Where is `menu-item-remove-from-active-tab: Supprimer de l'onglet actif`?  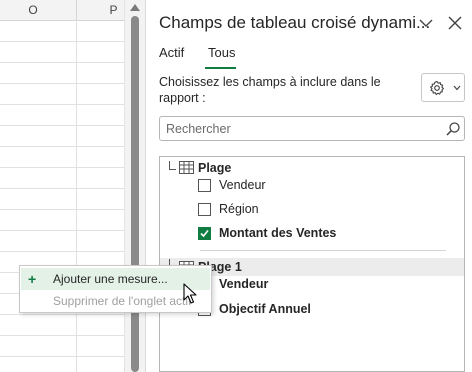
menu-item-remove-from-active-tab: Supprimer de l'onglet actif is located at coordinates (115, 301).